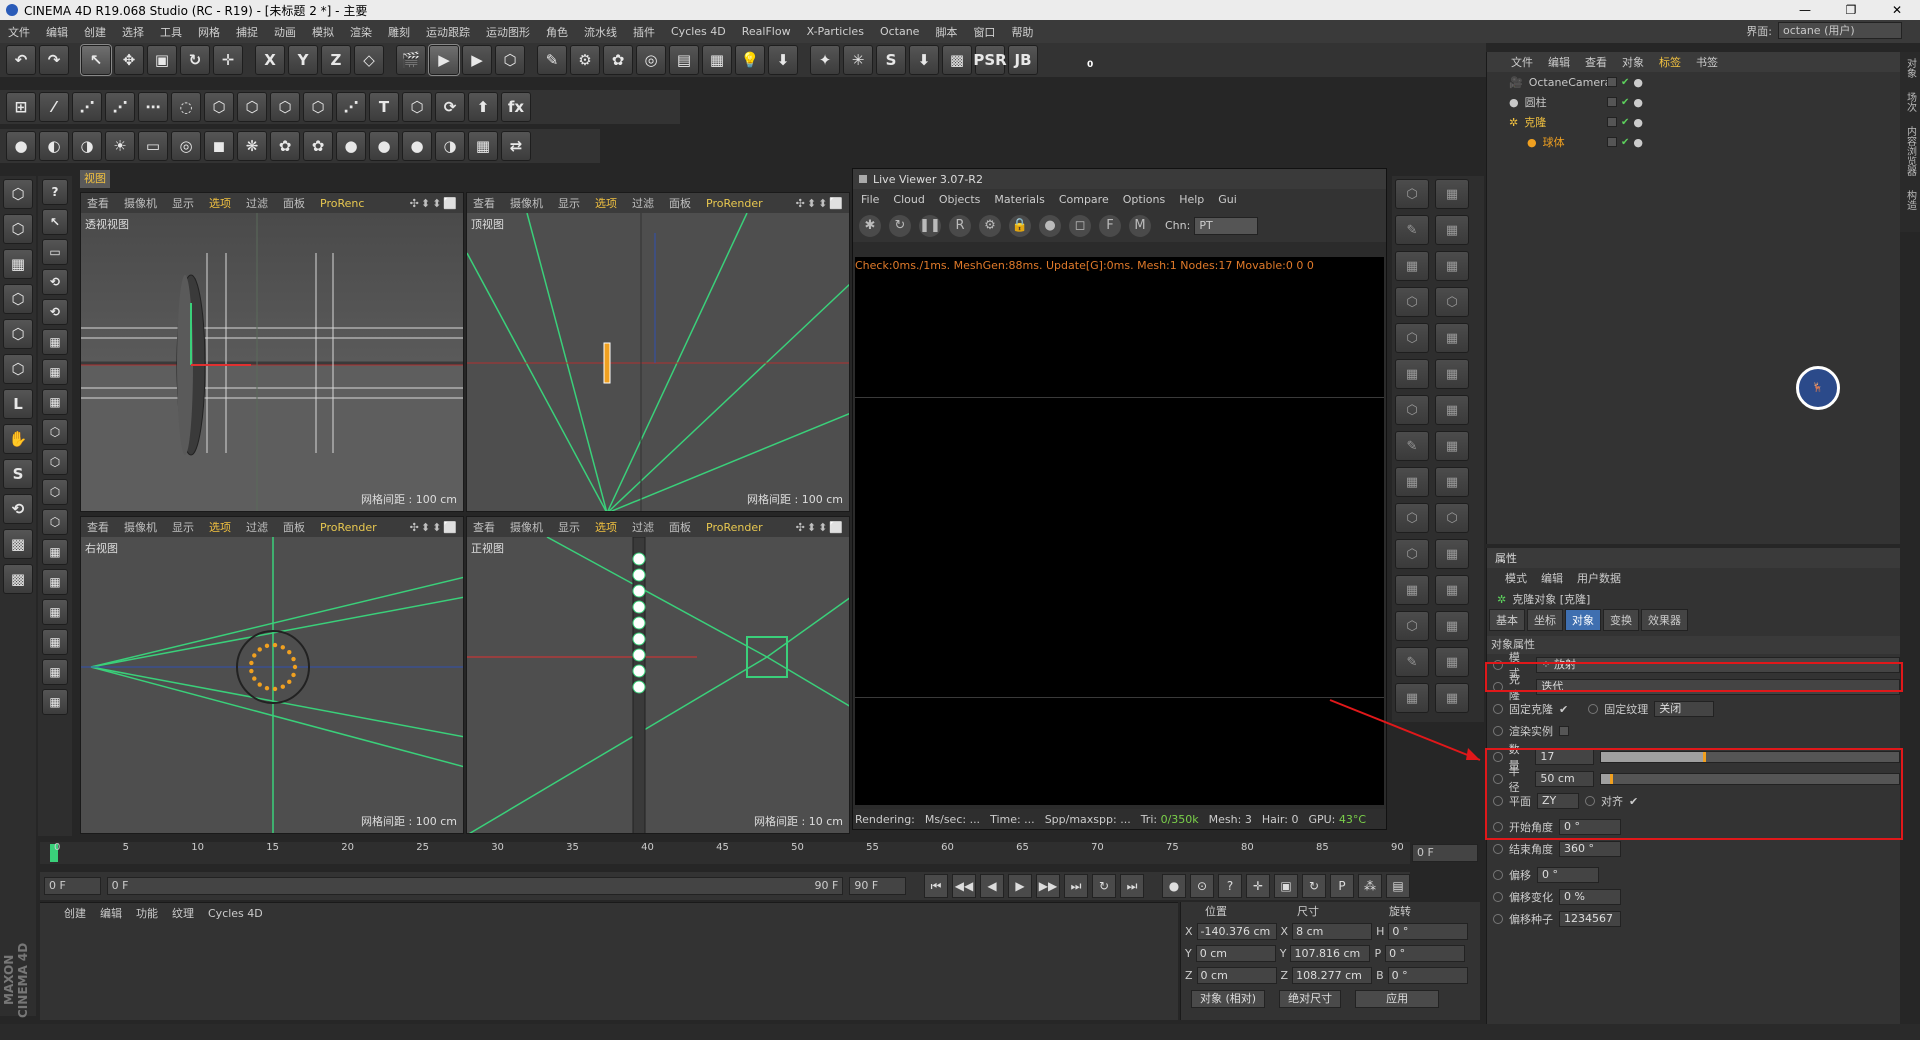 This screenshot has width=1920, height=1040. Describe the element at coordinates (936, 886) in the screenshot. I see `transport-button: ⏮` at that location.